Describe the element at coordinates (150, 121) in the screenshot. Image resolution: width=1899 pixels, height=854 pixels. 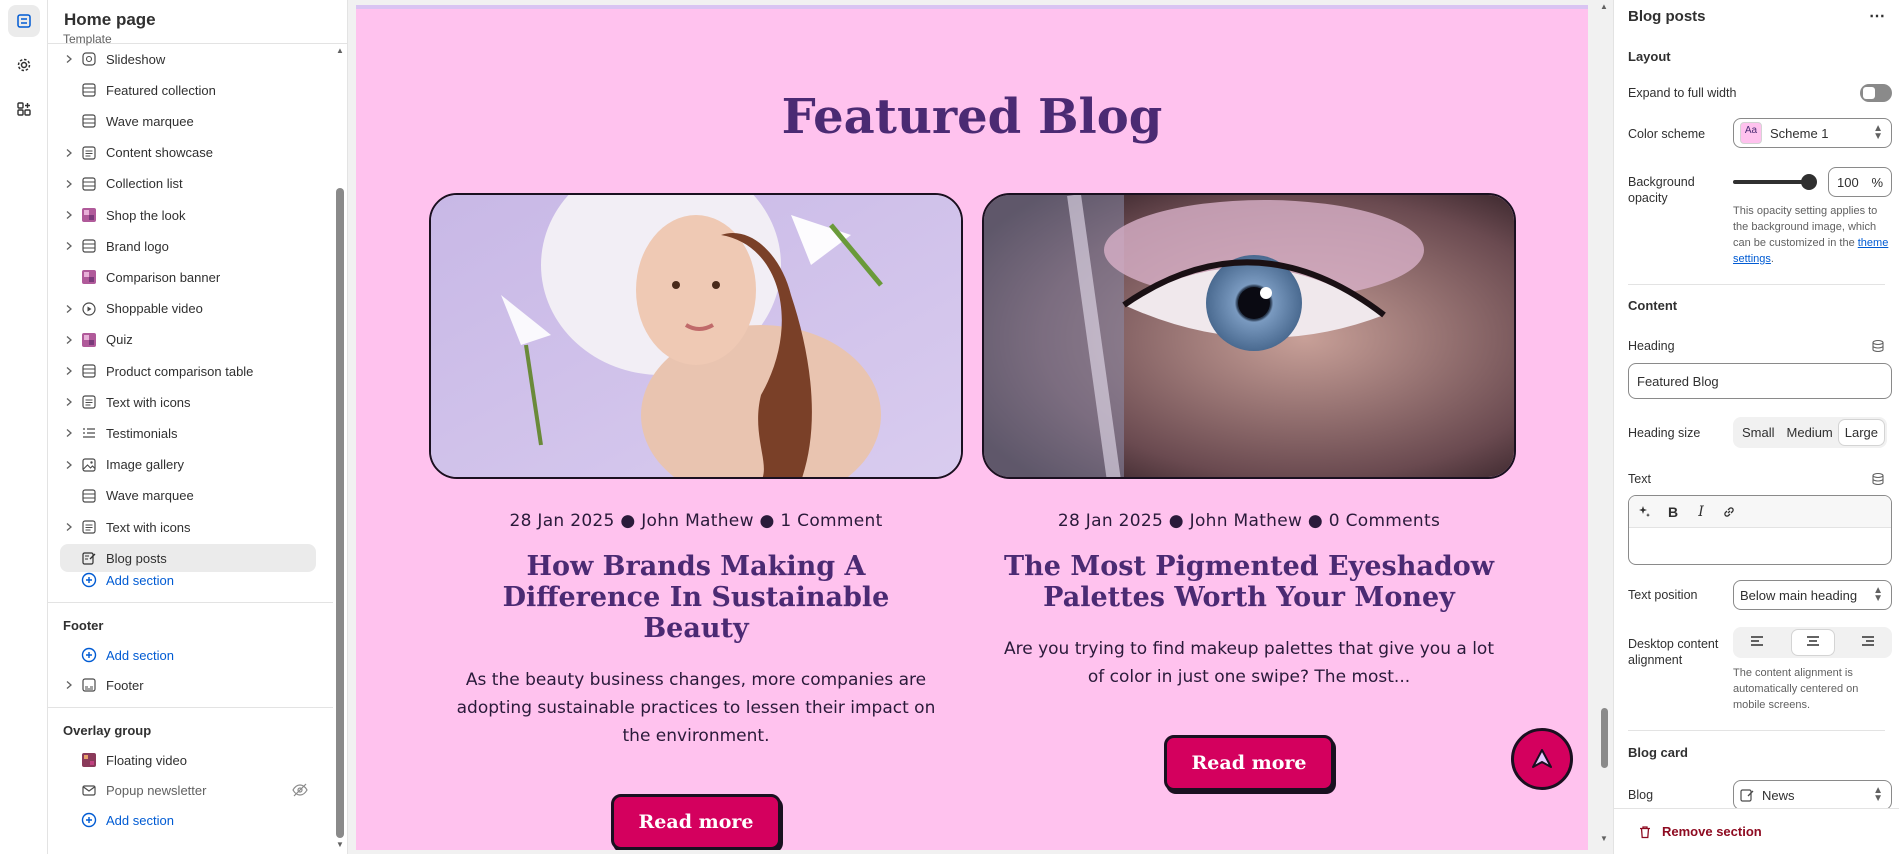
I see `sidebar-item-label: Wave marquee` at that location.